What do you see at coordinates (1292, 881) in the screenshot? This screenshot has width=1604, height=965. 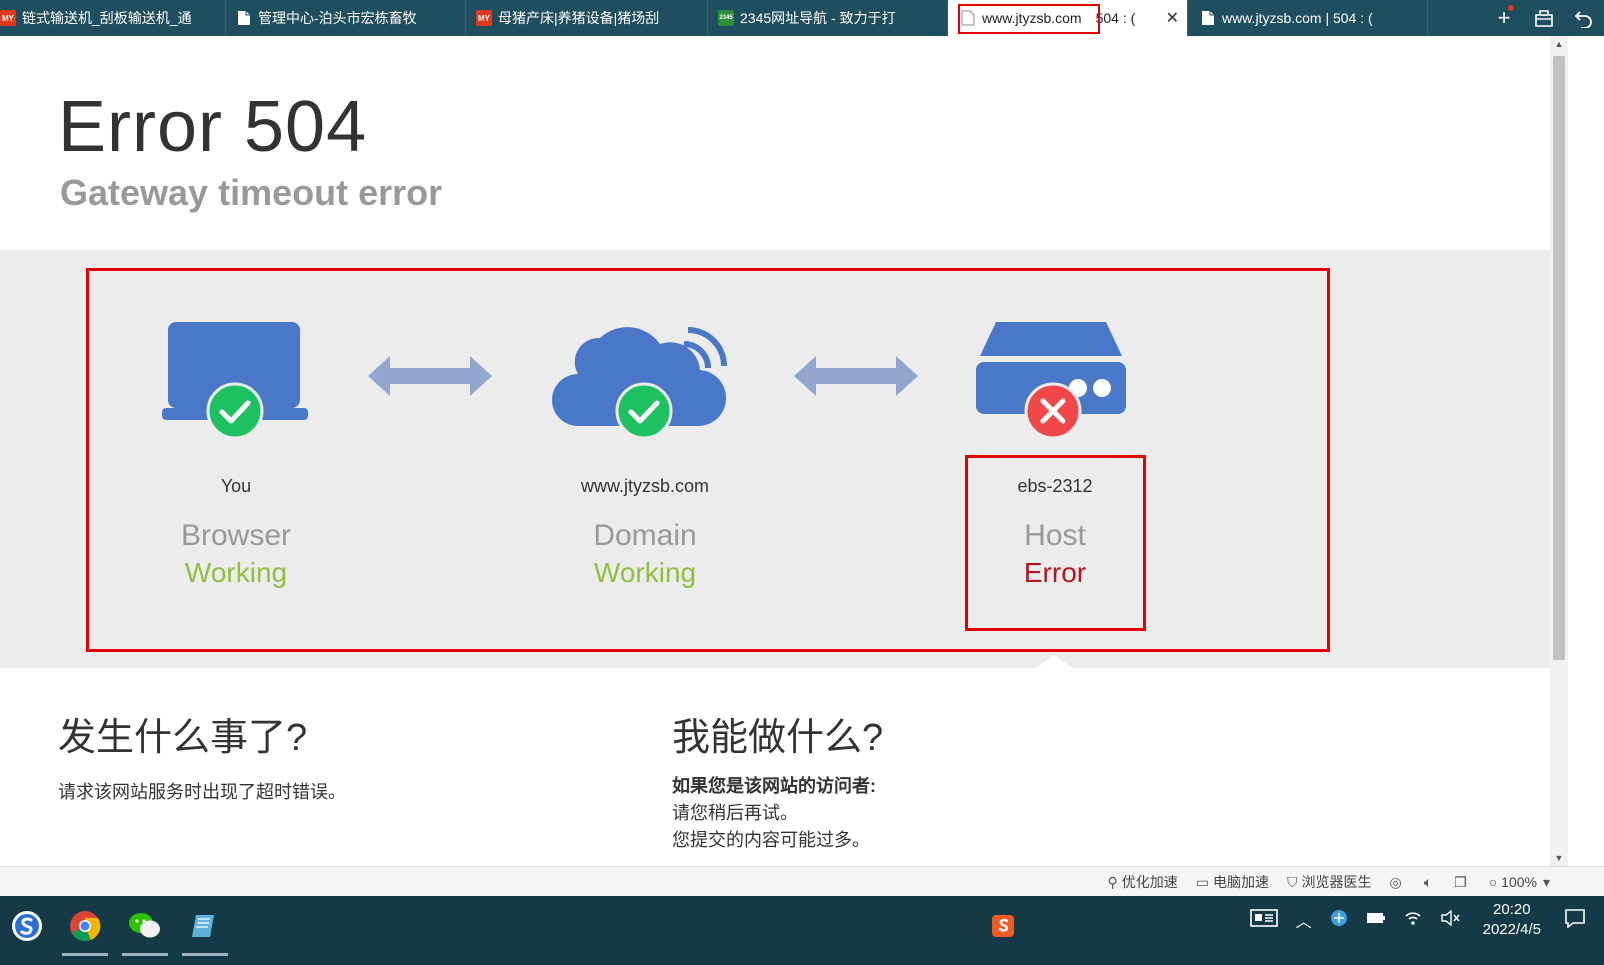 I see `shield-icon: ⛉` at bounding box center [1292, 881].